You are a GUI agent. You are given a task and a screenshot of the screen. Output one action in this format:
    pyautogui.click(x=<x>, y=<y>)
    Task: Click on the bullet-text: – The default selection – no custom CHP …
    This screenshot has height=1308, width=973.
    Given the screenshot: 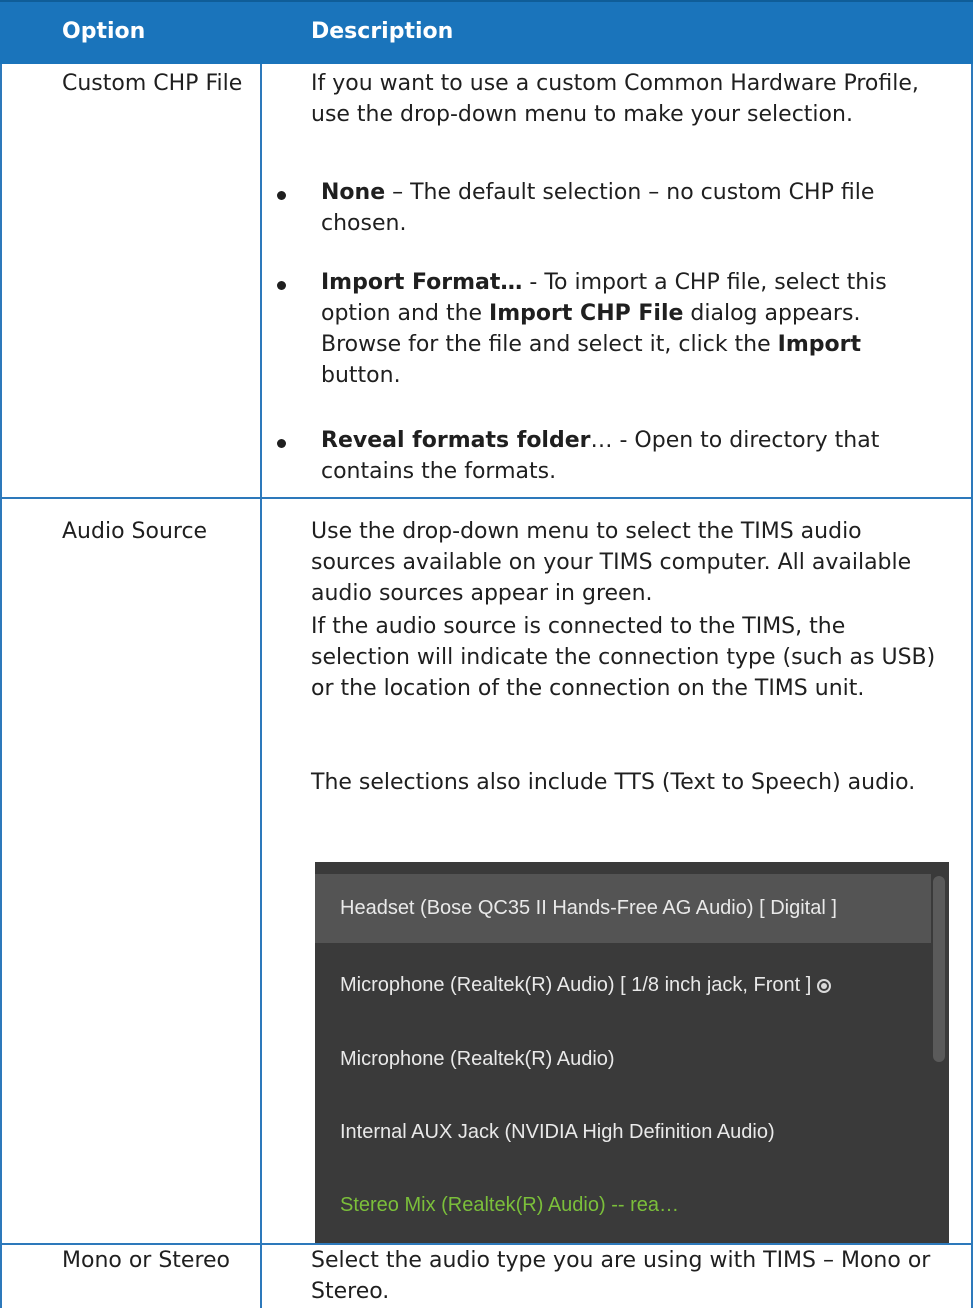 What is the action you would take?
    pyautogui.click(x=598, y=208)
    